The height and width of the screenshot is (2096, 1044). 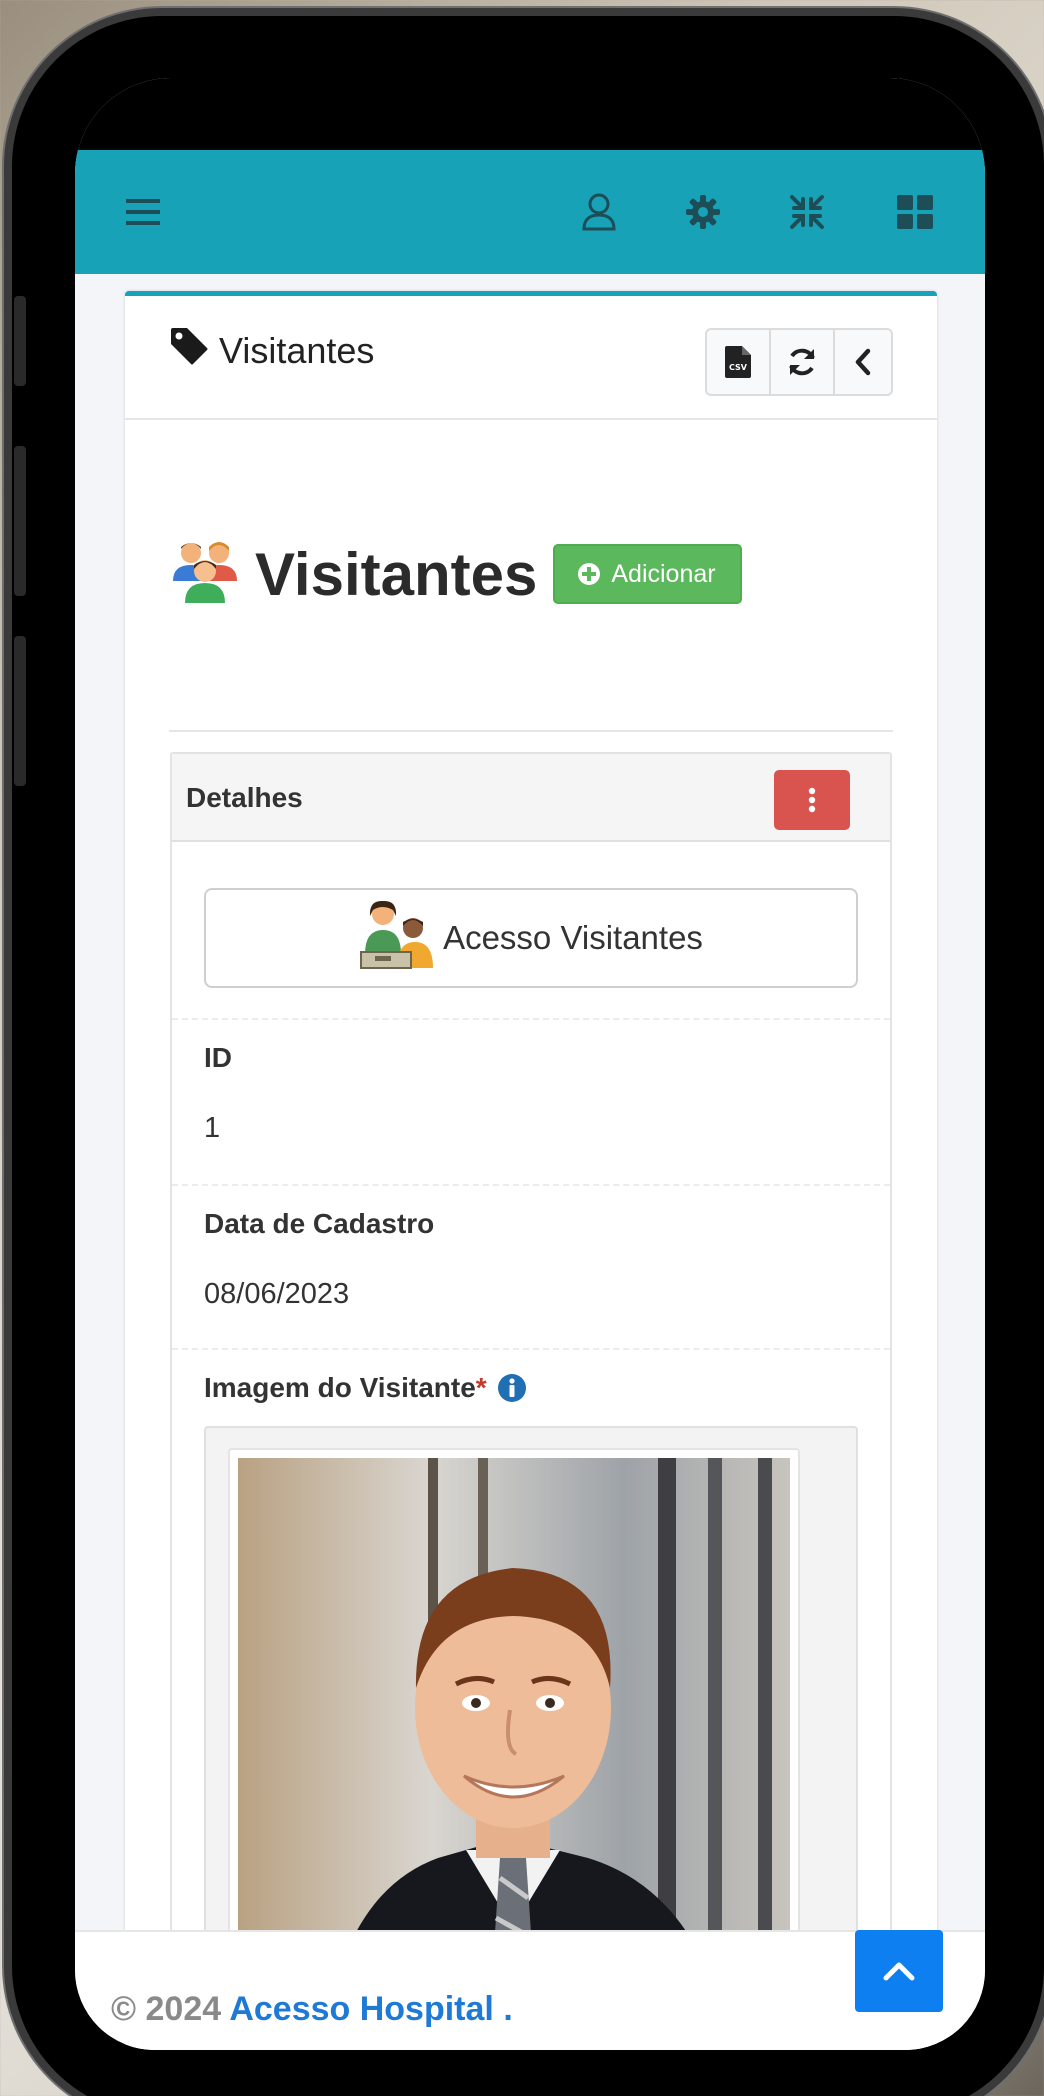 I want to click on status-area, so click(x=530, y=114).